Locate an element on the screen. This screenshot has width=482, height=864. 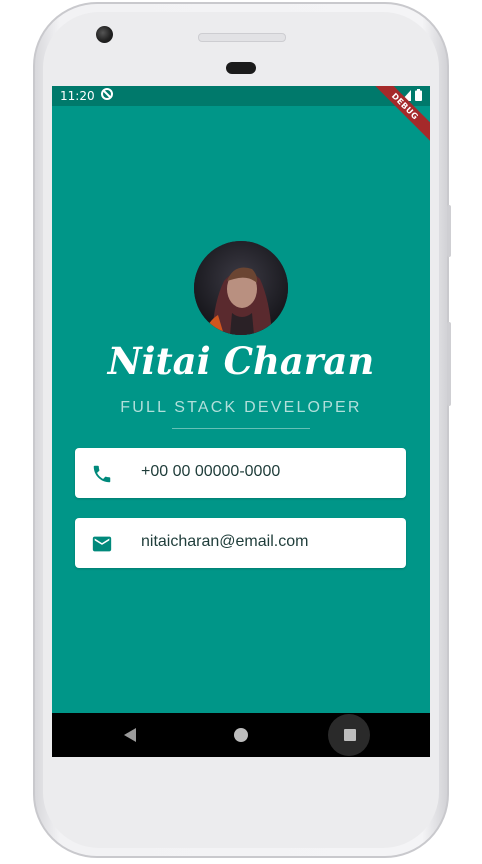
sync-icon is located at coordinates (107, 94).